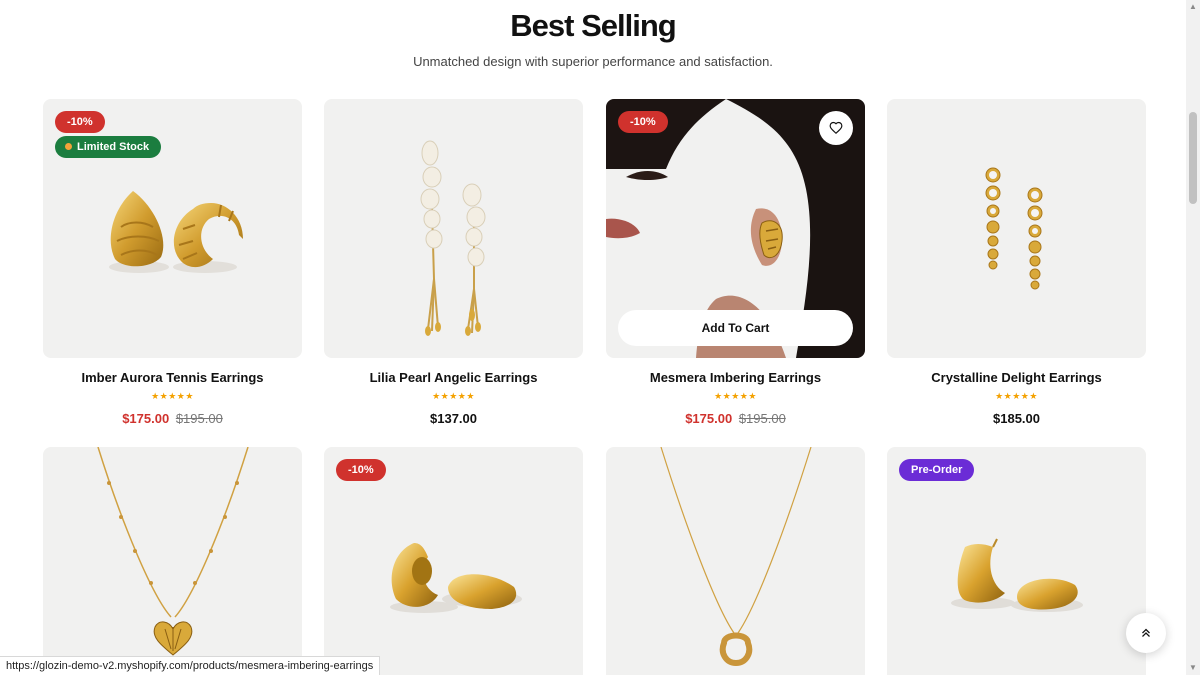  Describe the element at coordinates (1193, 668) in the screenshot. I see `arrow-down-icon: ▼` at that location.